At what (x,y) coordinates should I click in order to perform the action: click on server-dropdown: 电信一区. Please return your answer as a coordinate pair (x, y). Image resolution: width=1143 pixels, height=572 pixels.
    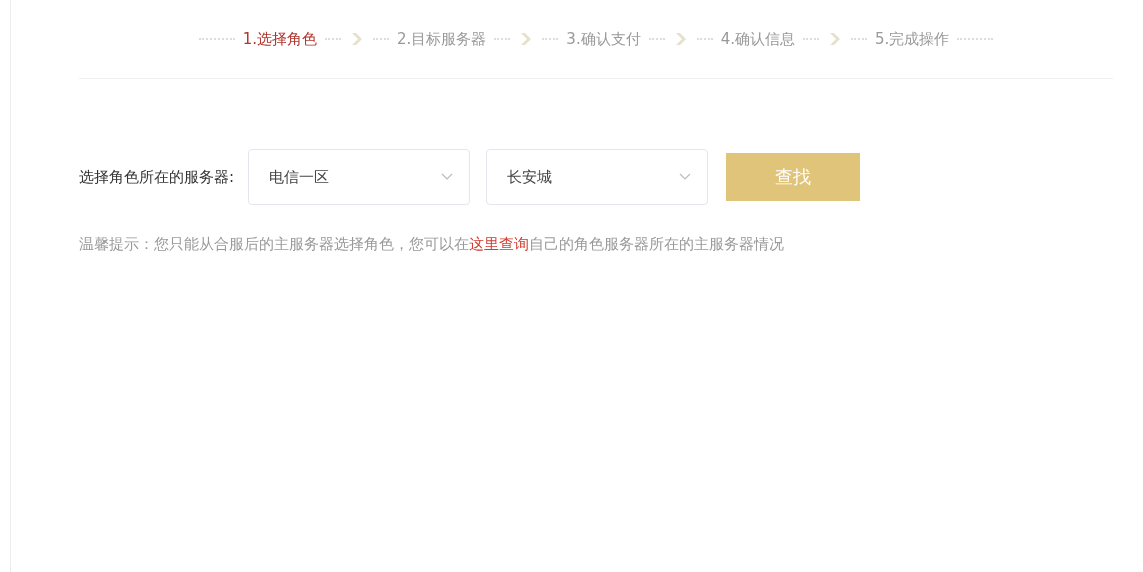
    Looking at the image, I should click on (359, 177).